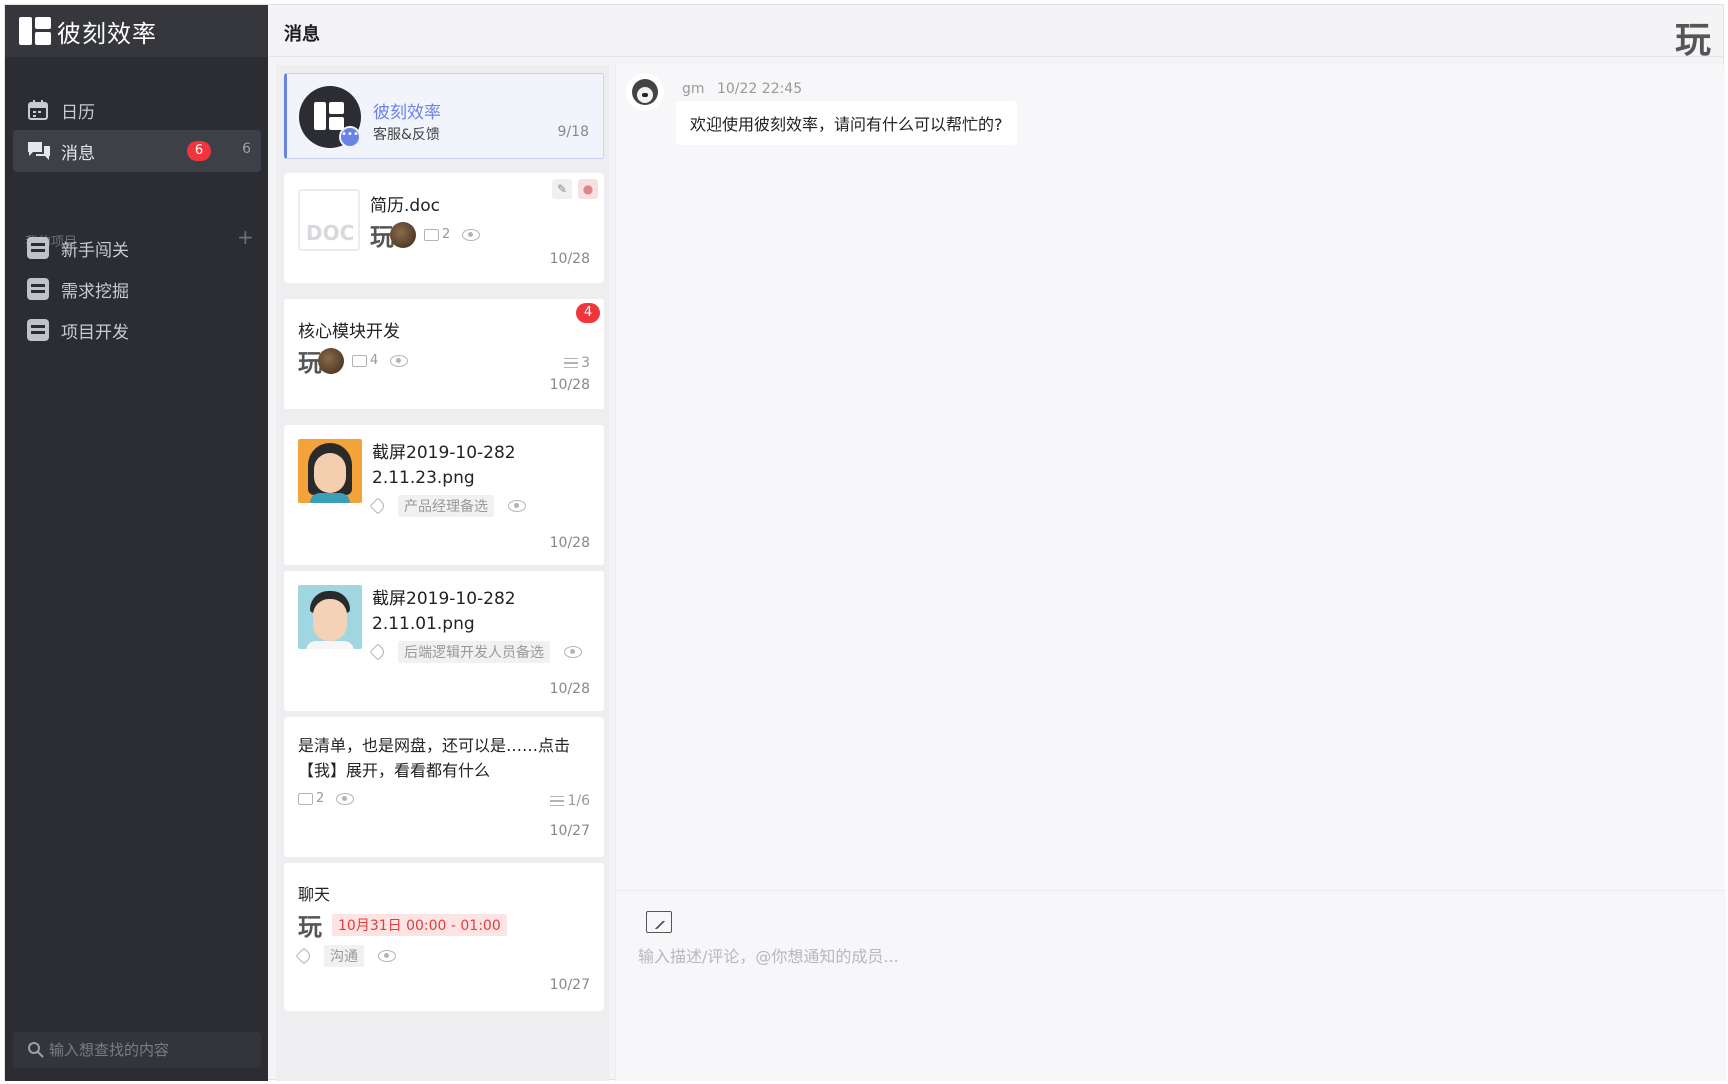 This screenshot has width=1728, height=1084. Describe the element at coordinates (444, 354) in the screenshot. I see `message-item-core-module: 4 核心模块开发 玩 4 3 10/28` at that location.